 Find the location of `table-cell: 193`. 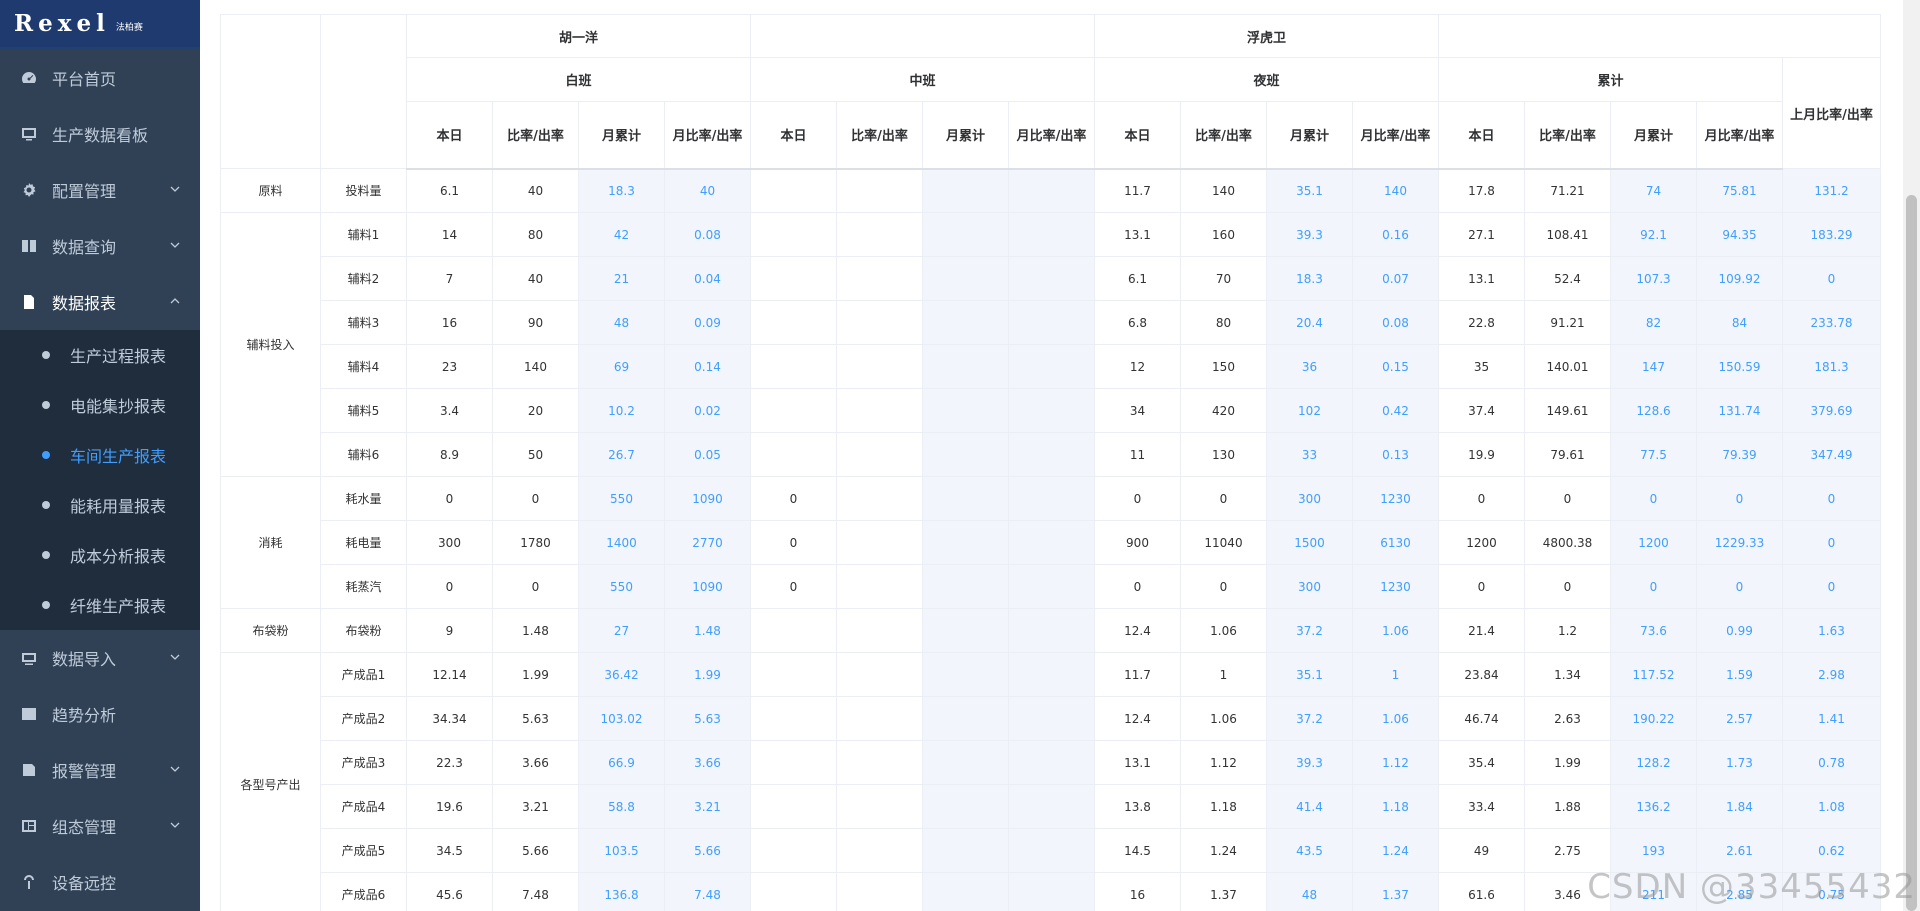

table-cell: 193 is located at coordinates (1653, 850).